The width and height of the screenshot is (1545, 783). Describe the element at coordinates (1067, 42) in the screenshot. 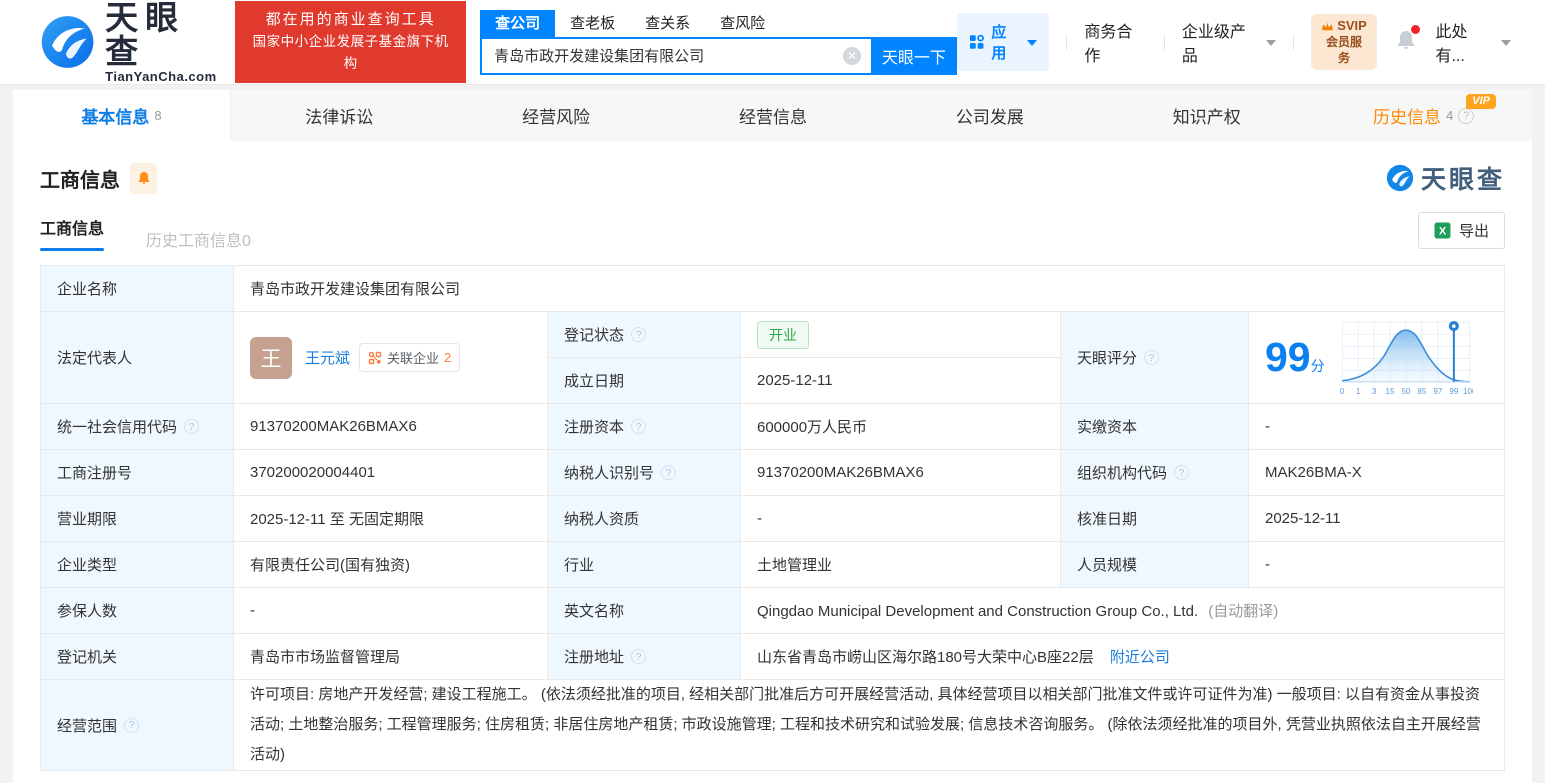

I see `menu-divider` at that location.